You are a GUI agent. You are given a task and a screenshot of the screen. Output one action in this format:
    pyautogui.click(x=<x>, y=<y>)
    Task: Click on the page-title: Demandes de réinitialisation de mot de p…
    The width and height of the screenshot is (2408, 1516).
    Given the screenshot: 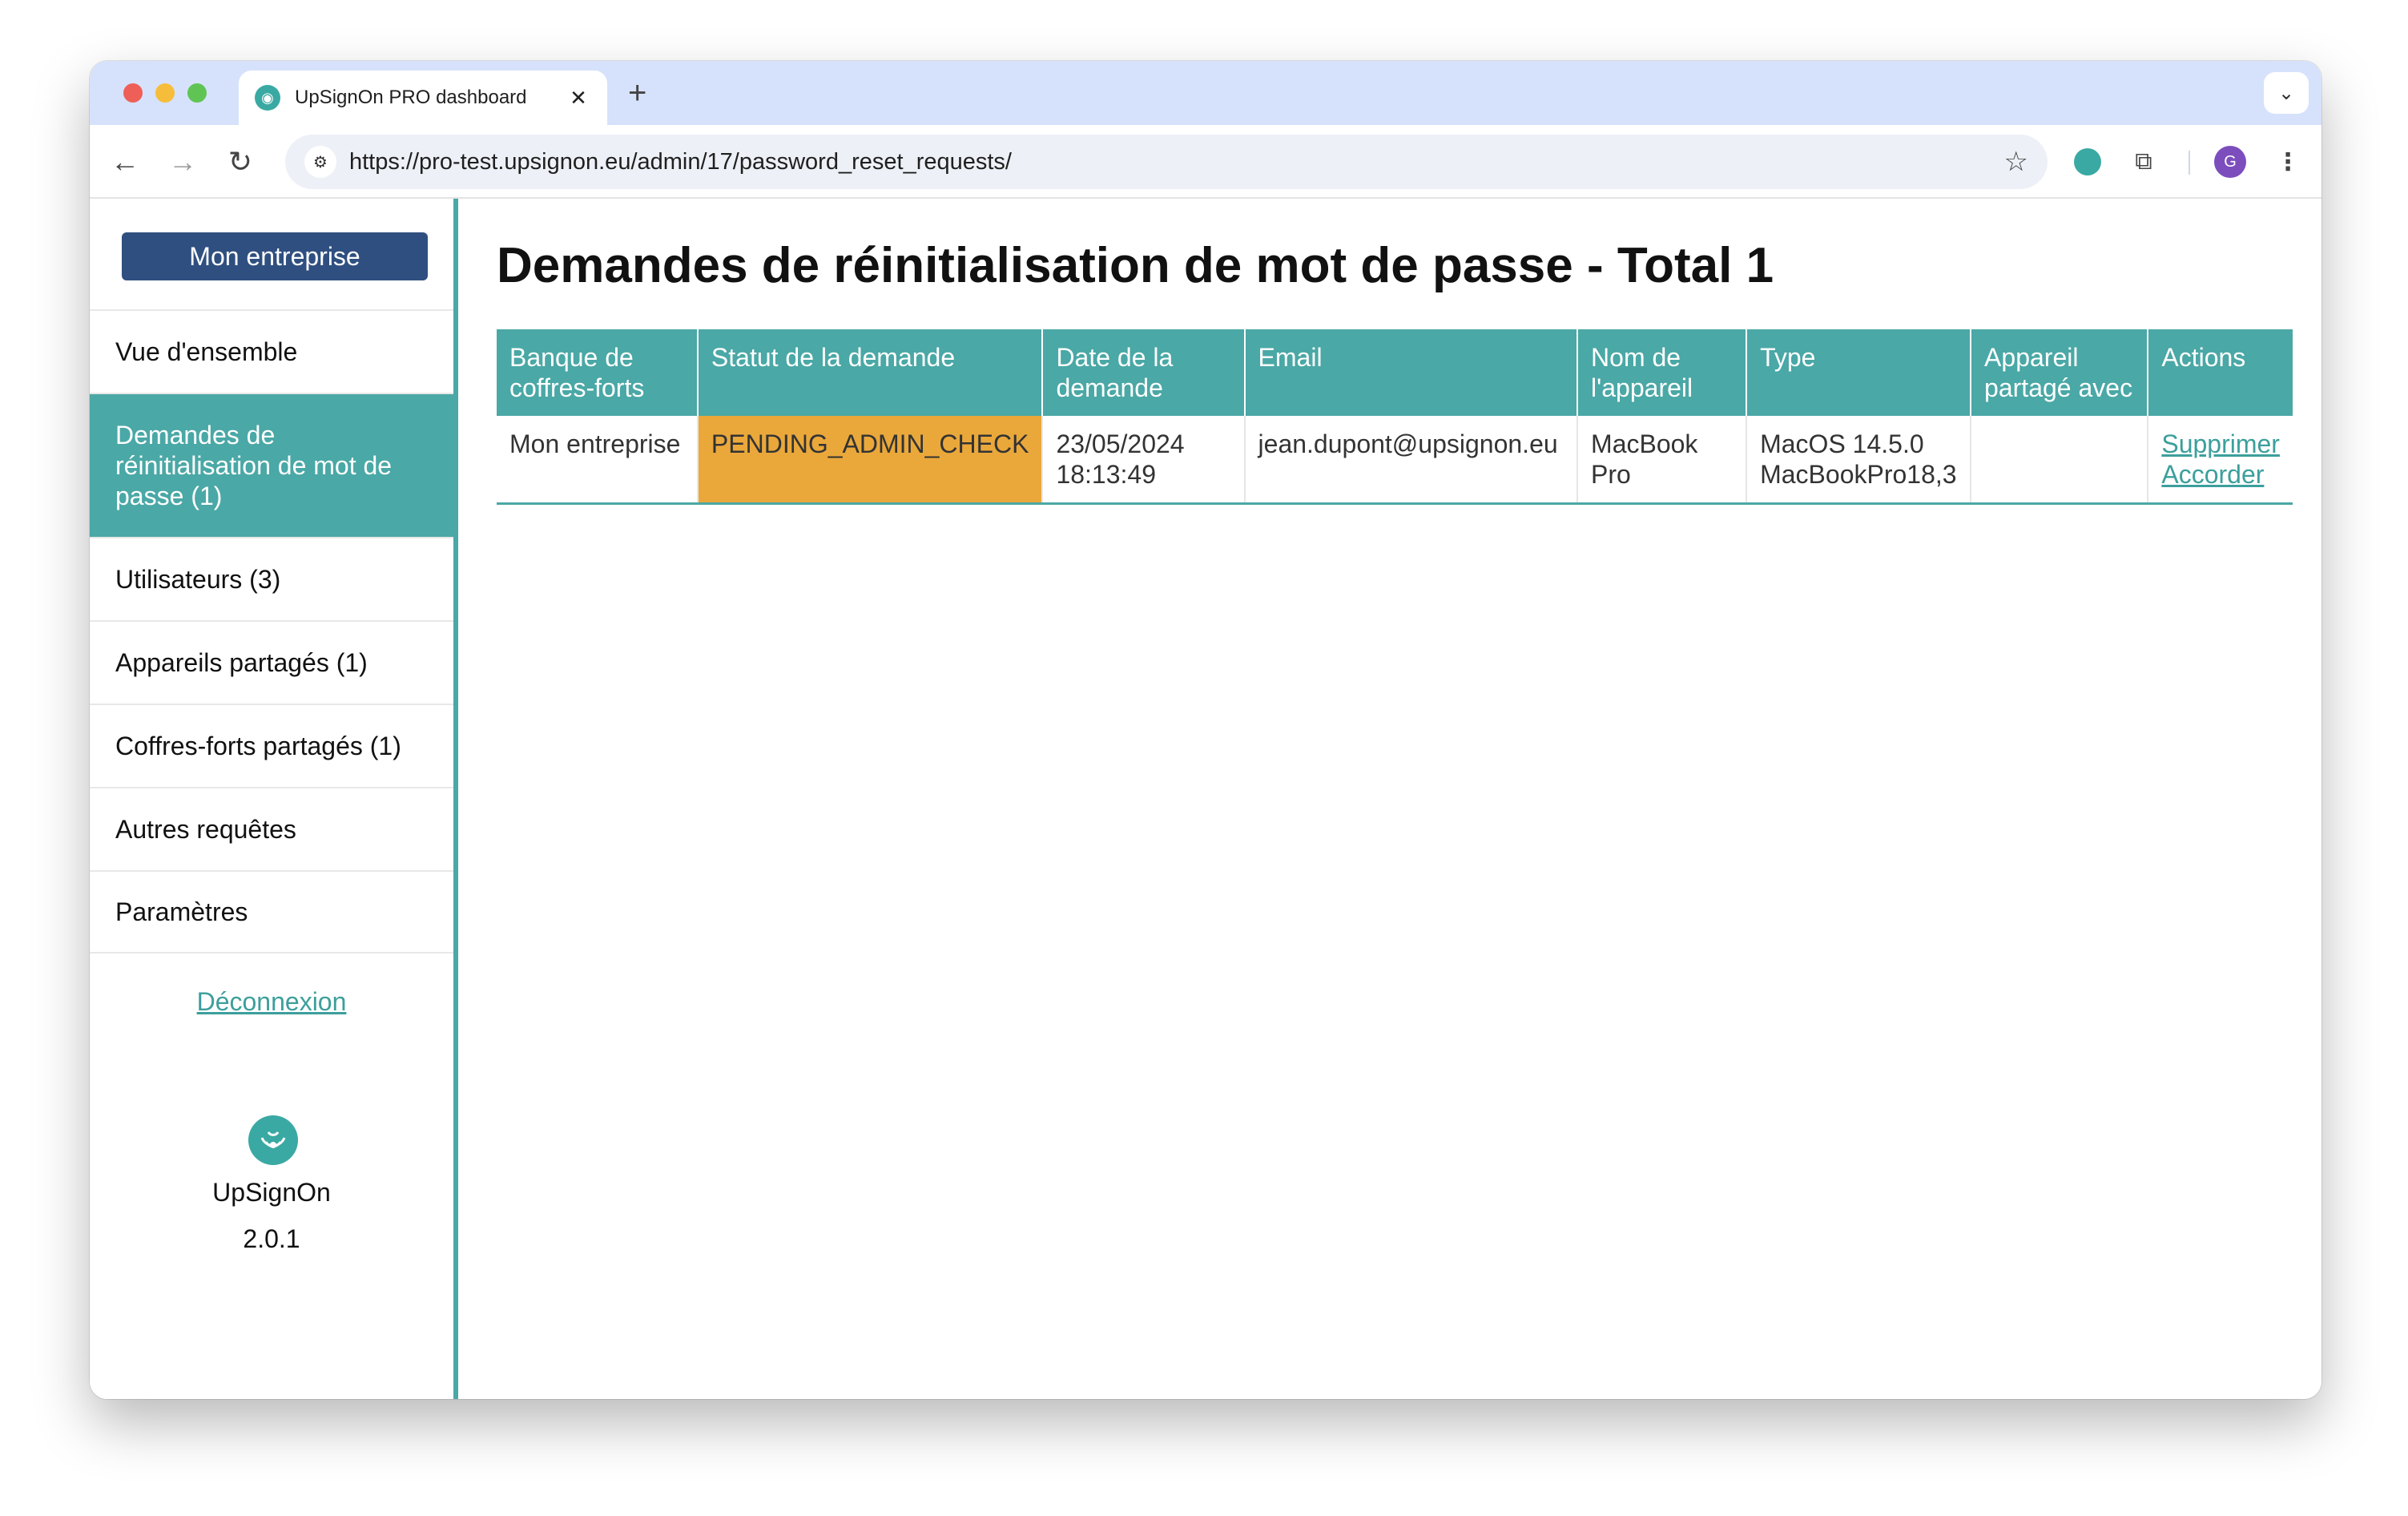 What is the action you would take?
    pyautogui.click(x=1135, y=265)
    